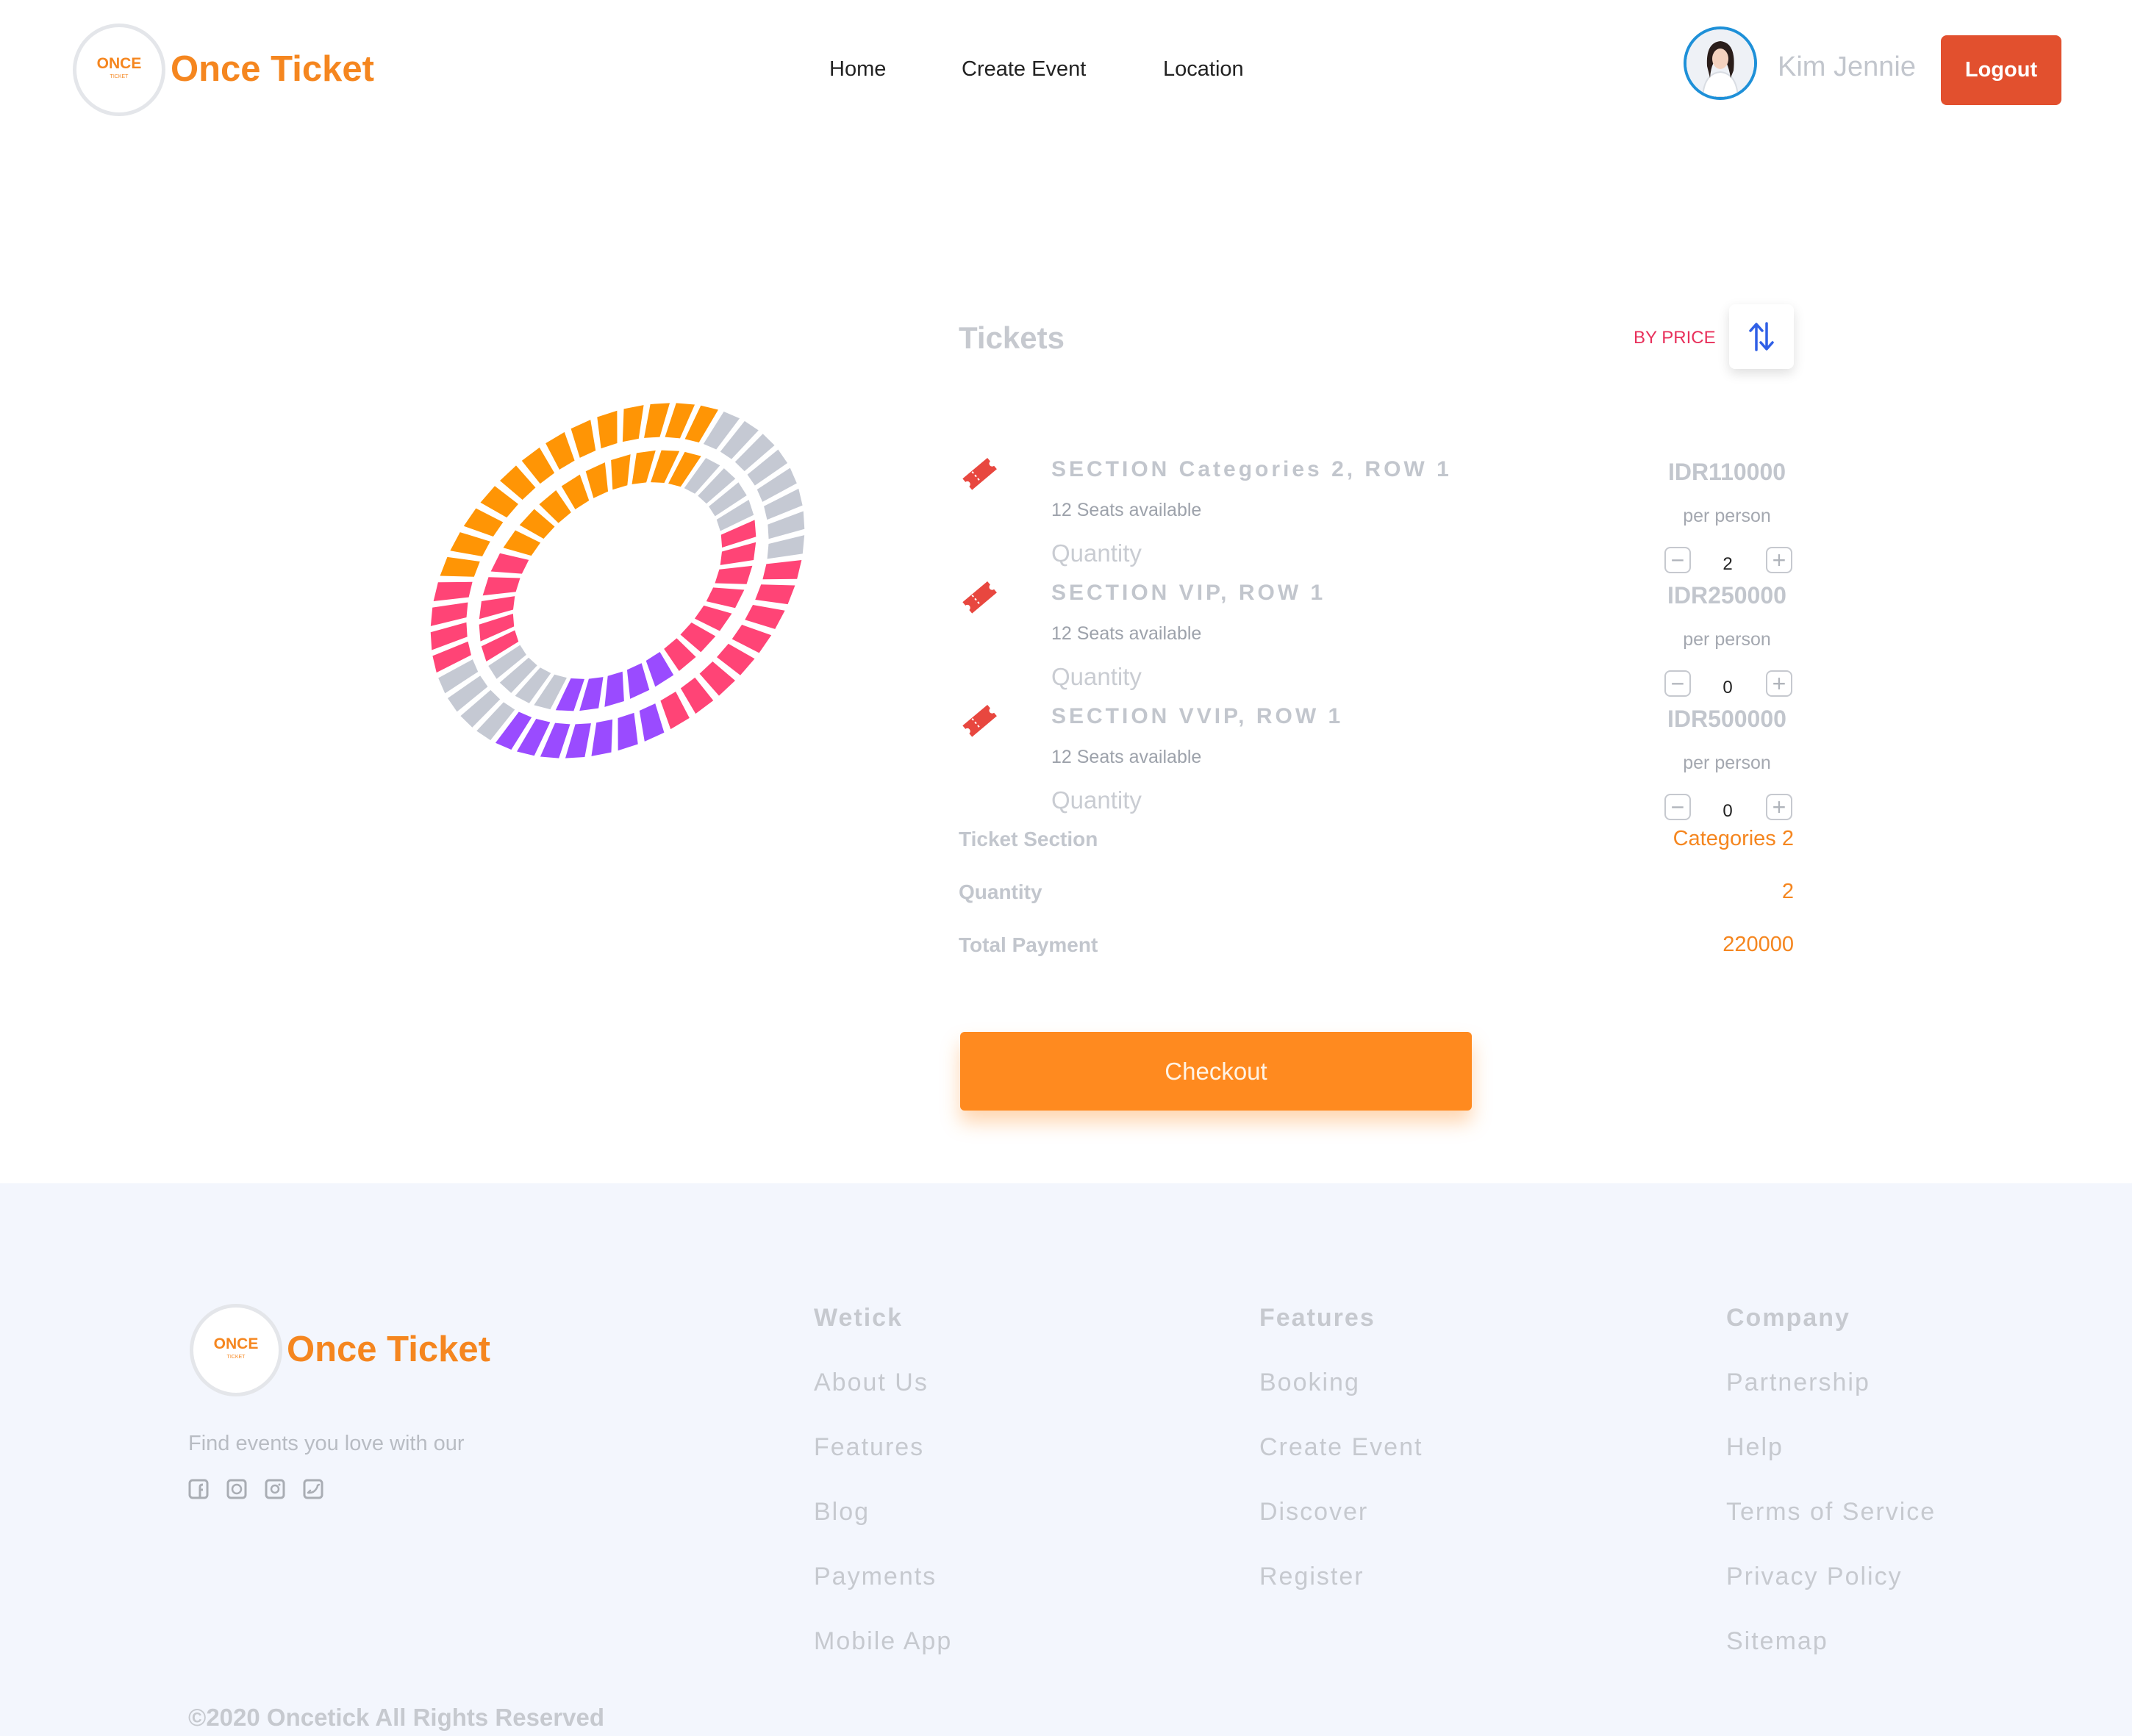 This screenshot has width=2132, height=1736. Describe the element at coordinates (1788, 891) in the screenshot. I see `summary-quantity-value: 2` at that location.